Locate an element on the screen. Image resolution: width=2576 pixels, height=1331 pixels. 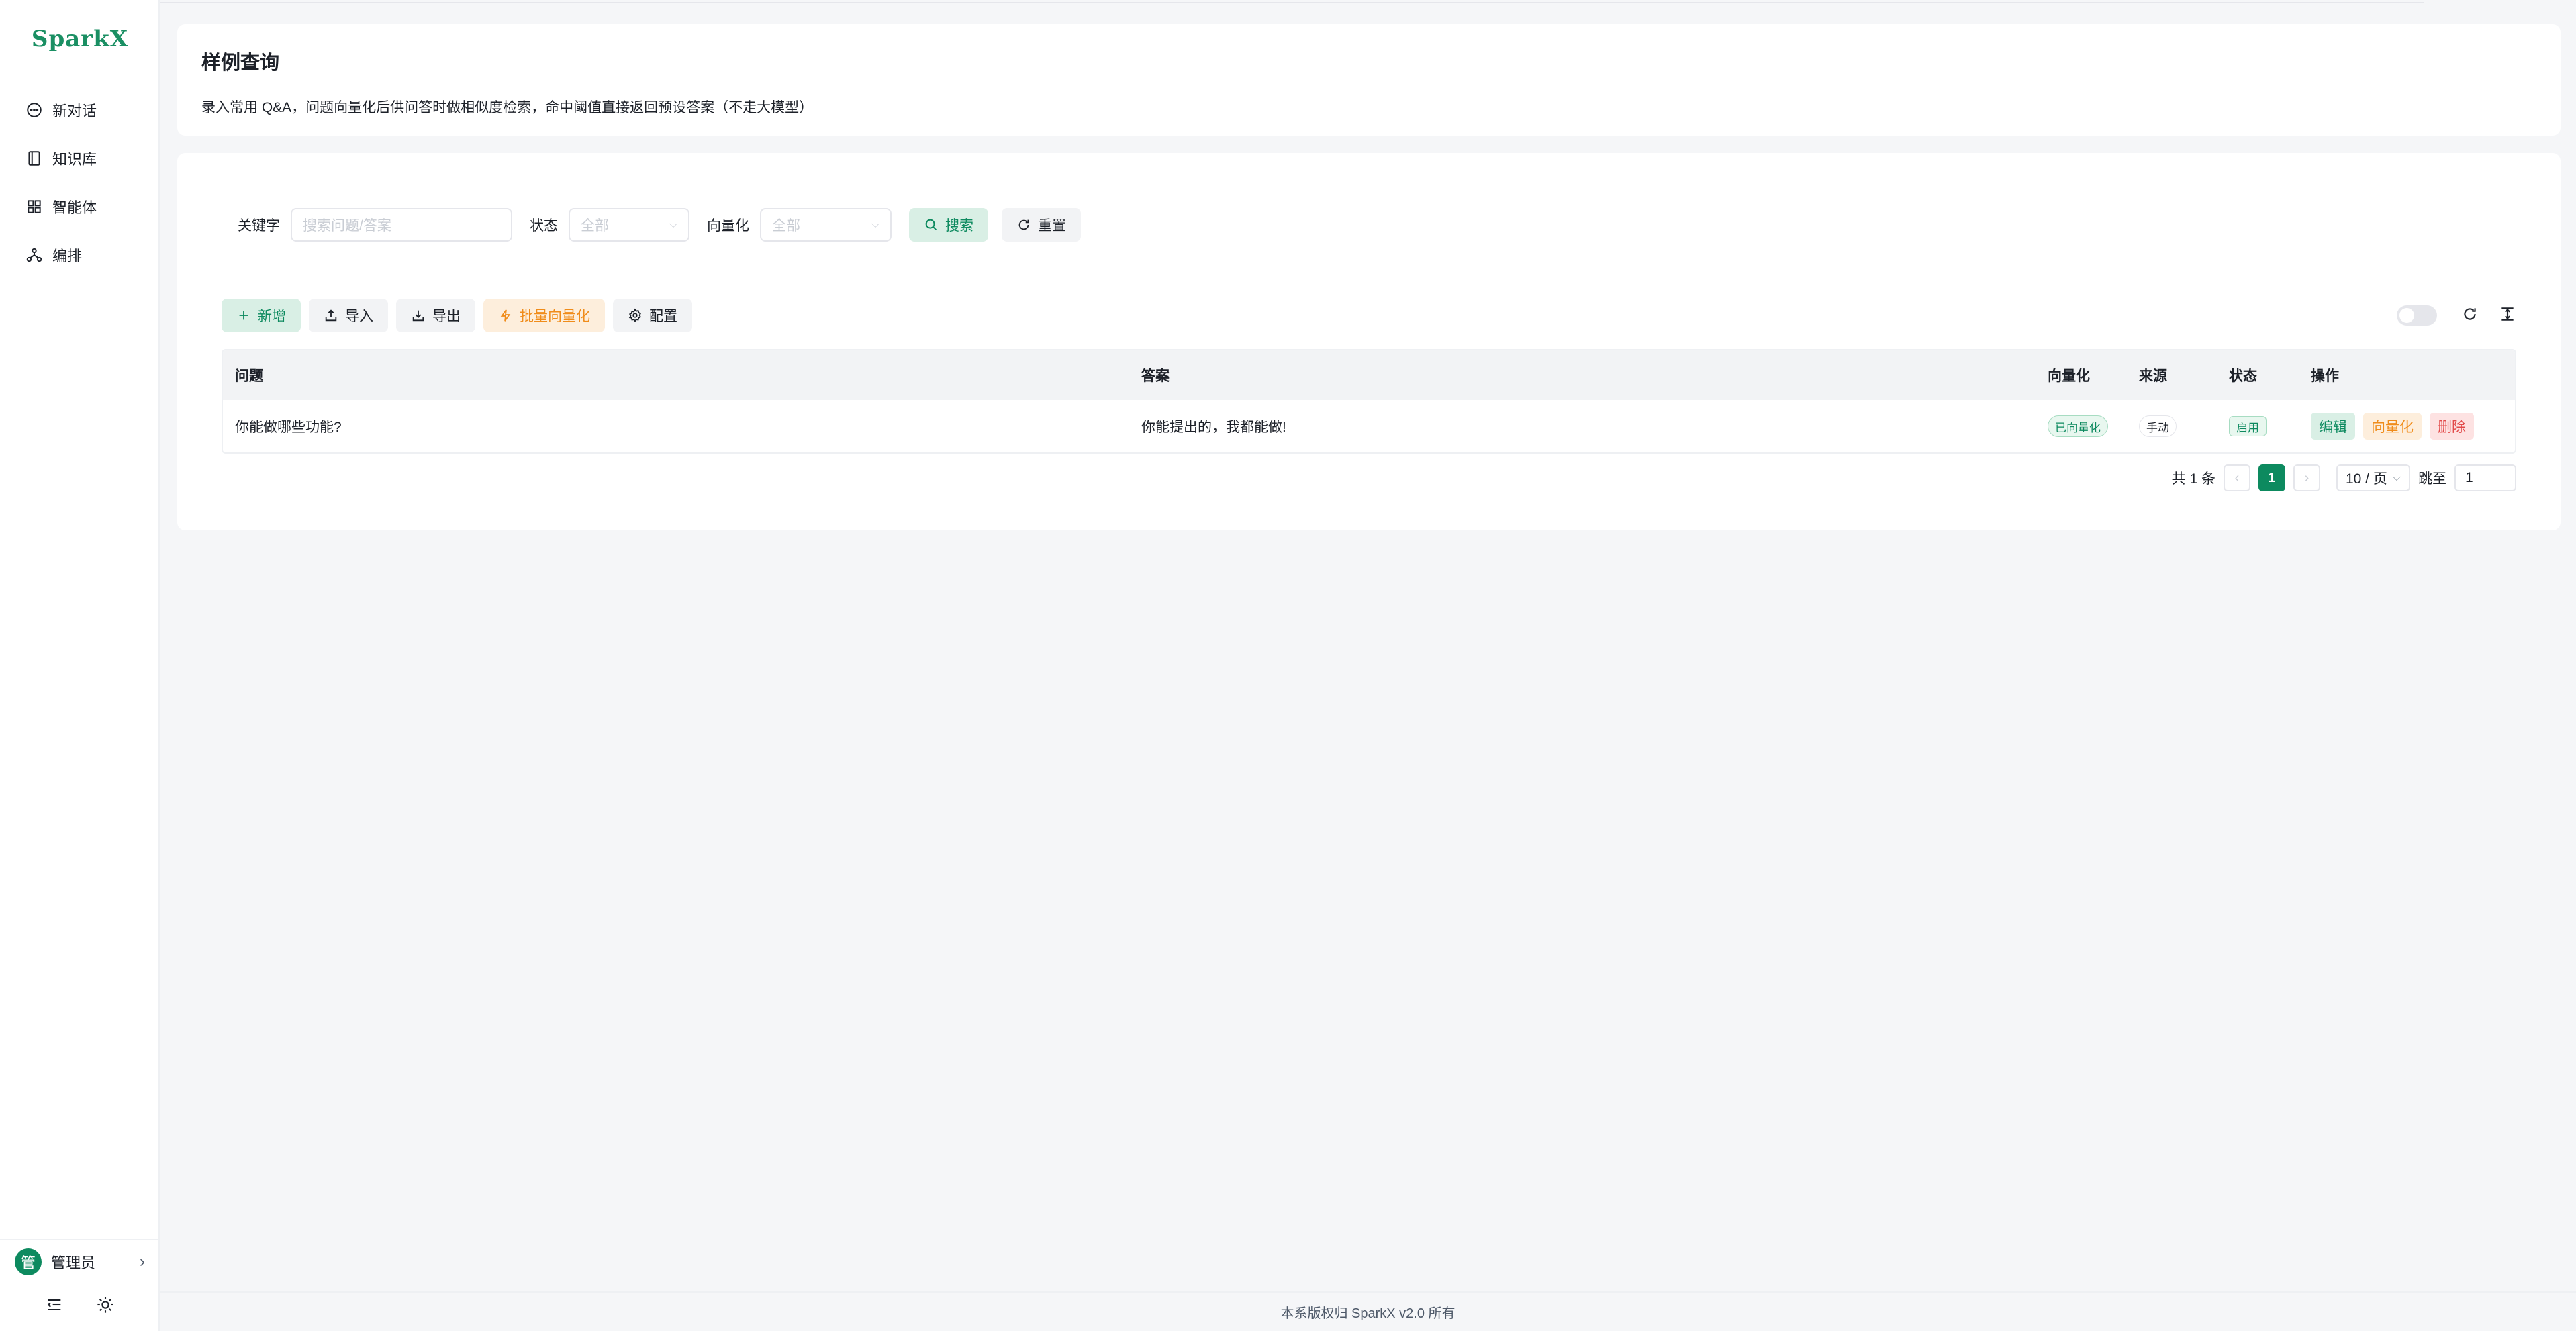
keyword-label: 关键字 is located at coordinates (259, 226).